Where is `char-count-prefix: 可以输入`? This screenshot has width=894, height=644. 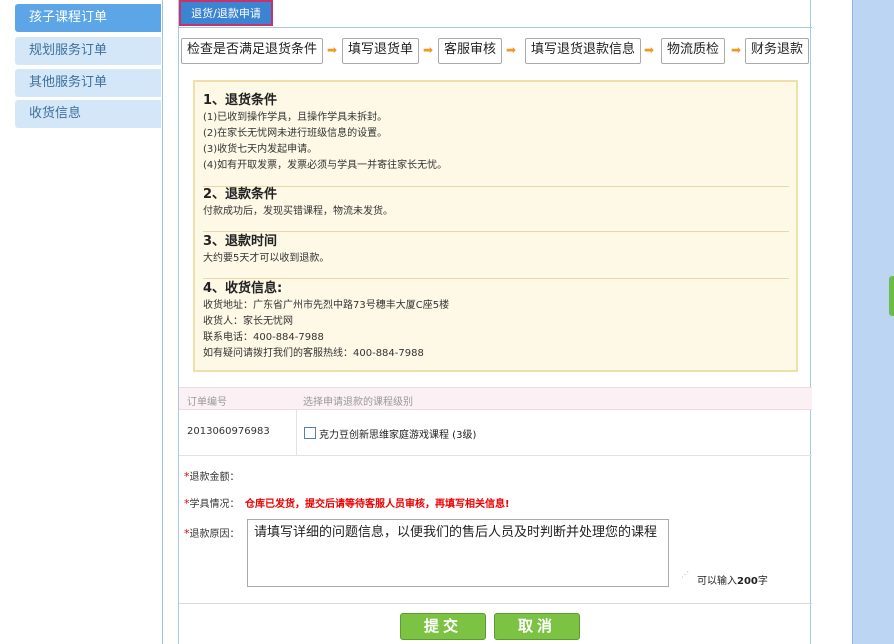 char-count-prefix: 可以输入 is located at coordinates (717, 581).